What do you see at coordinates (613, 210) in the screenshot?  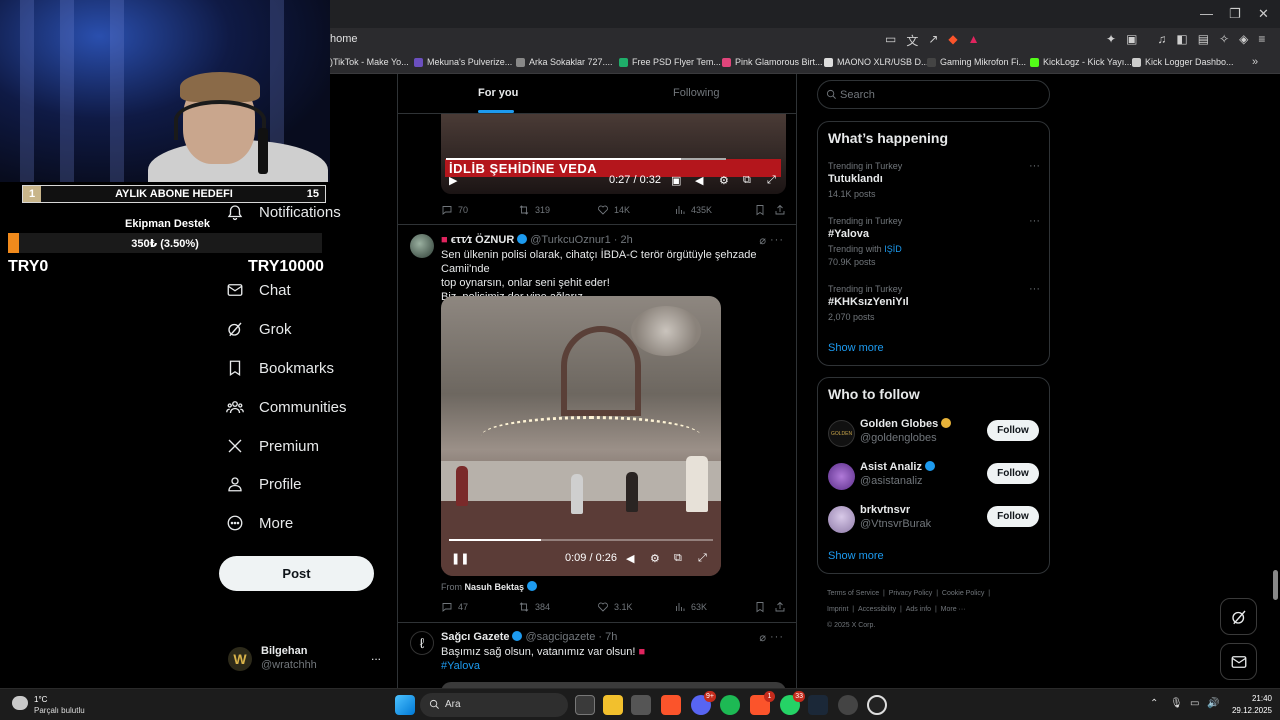 I see `like-button: 14K` at bounding box center [613, 210].